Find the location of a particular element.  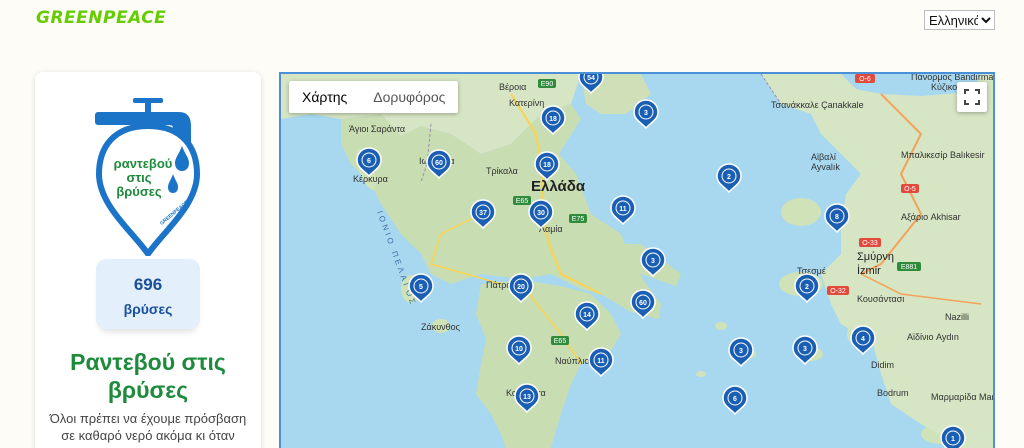

fountain-marker: 4 is located at coordinates (863, 340).